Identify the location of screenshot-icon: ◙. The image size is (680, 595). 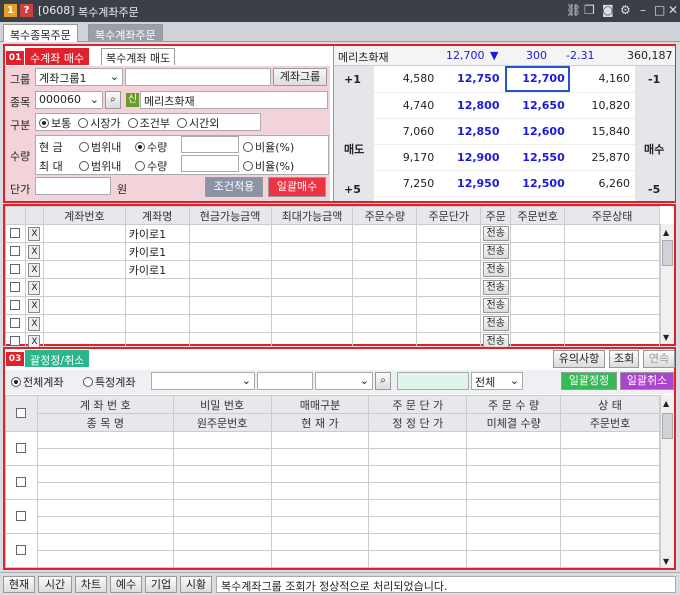
(608, 10).